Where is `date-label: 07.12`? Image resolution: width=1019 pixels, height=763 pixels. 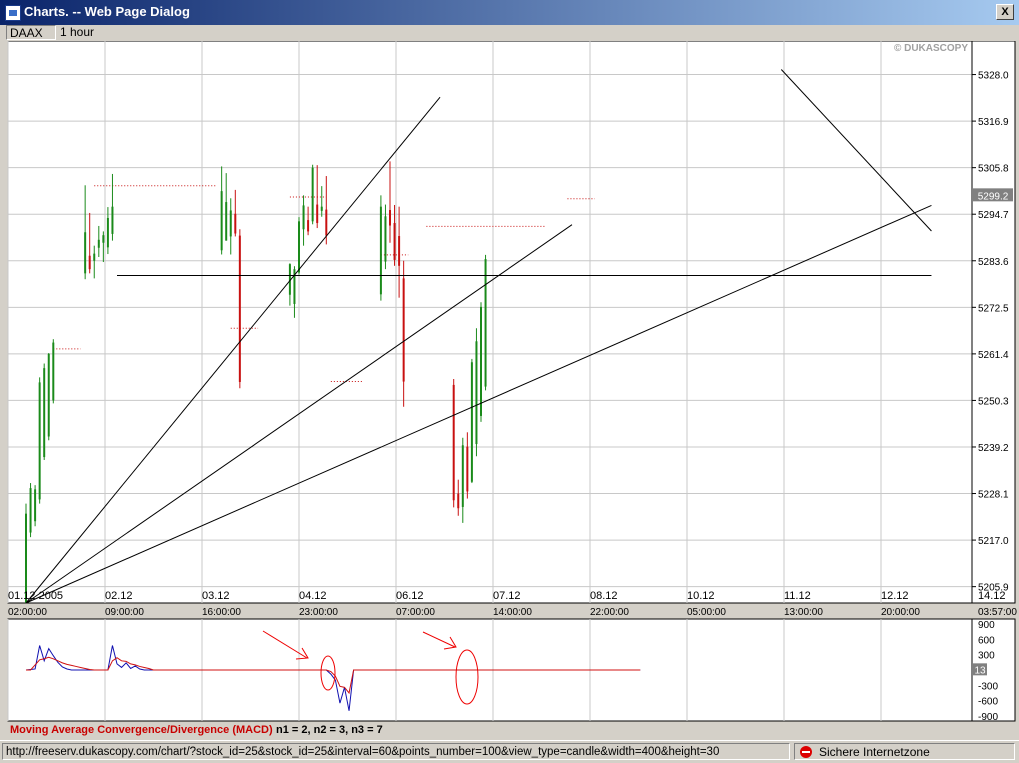 date-label: 07.12 is located at coordinates (507, 596).